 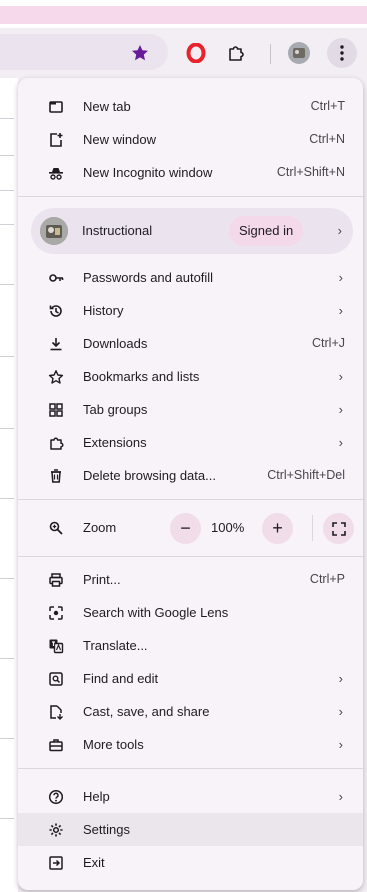 I want to click on opera-icon, so click(x=196, y=53).